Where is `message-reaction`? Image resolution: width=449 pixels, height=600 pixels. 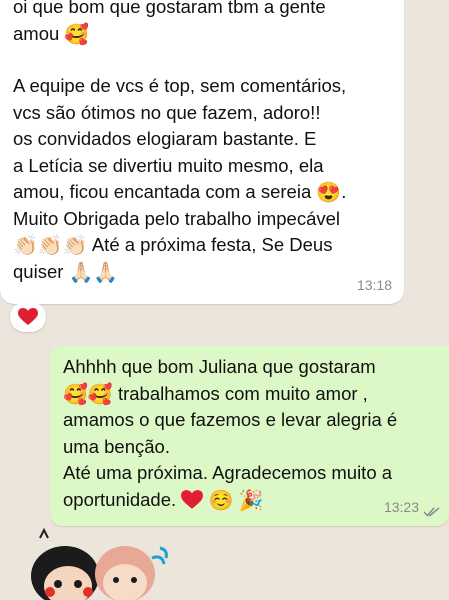
message-reaction is located at coordinates (28, 317).